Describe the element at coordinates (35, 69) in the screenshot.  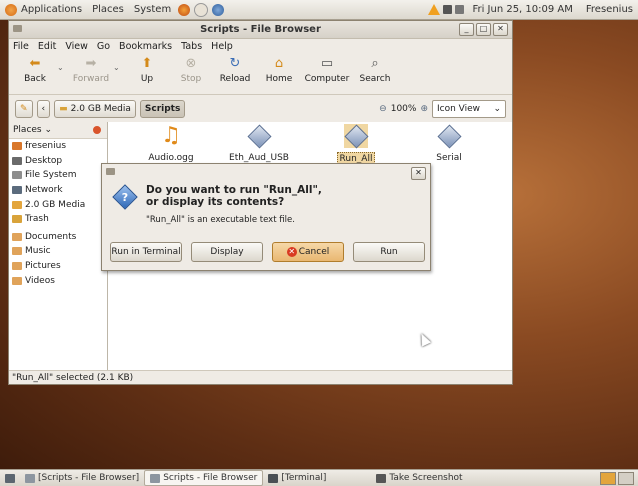
I see `back-button: ⬅ Back` at that location.